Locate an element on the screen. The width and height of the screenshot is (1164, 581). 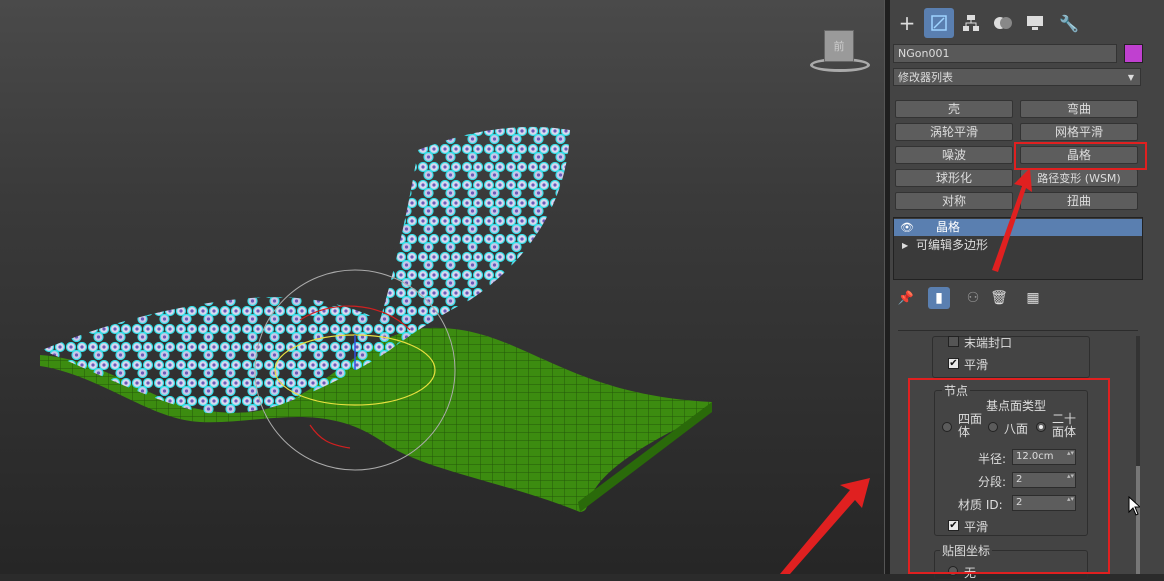
smooth-checkbox-1: ✔ is located at coordinates (953, 363).